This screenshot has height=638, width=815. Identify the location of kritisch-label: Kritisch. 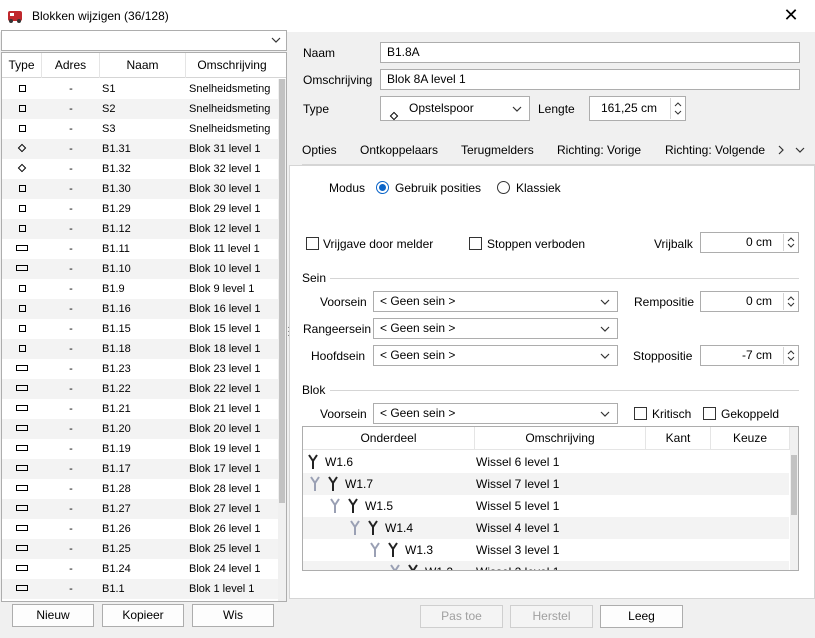
(671, 414).